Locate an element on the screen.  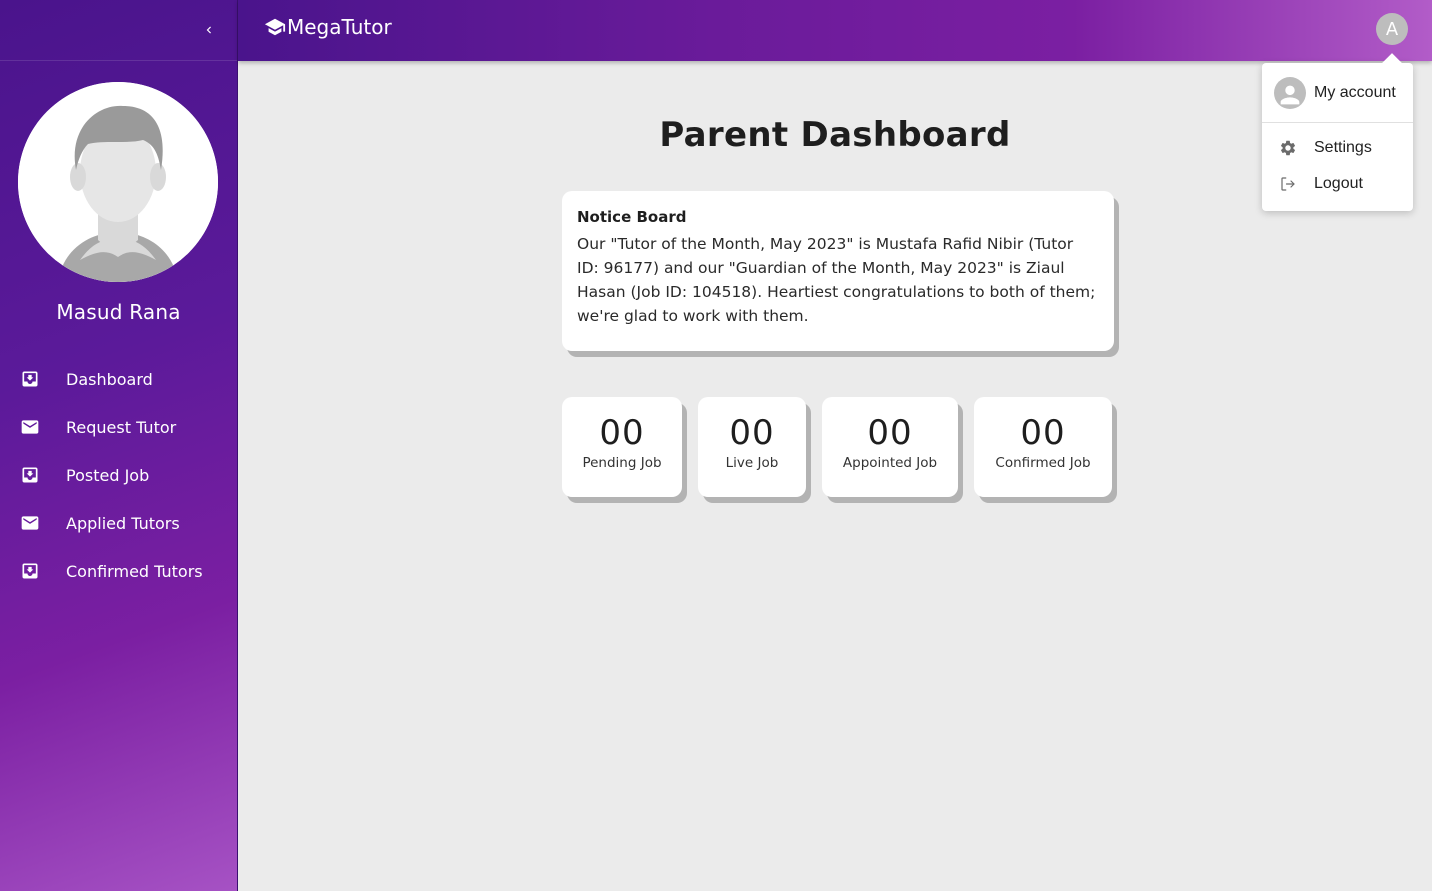
sidebar-item-label: Confirmed Tutors is located at coordinates (134, 571).